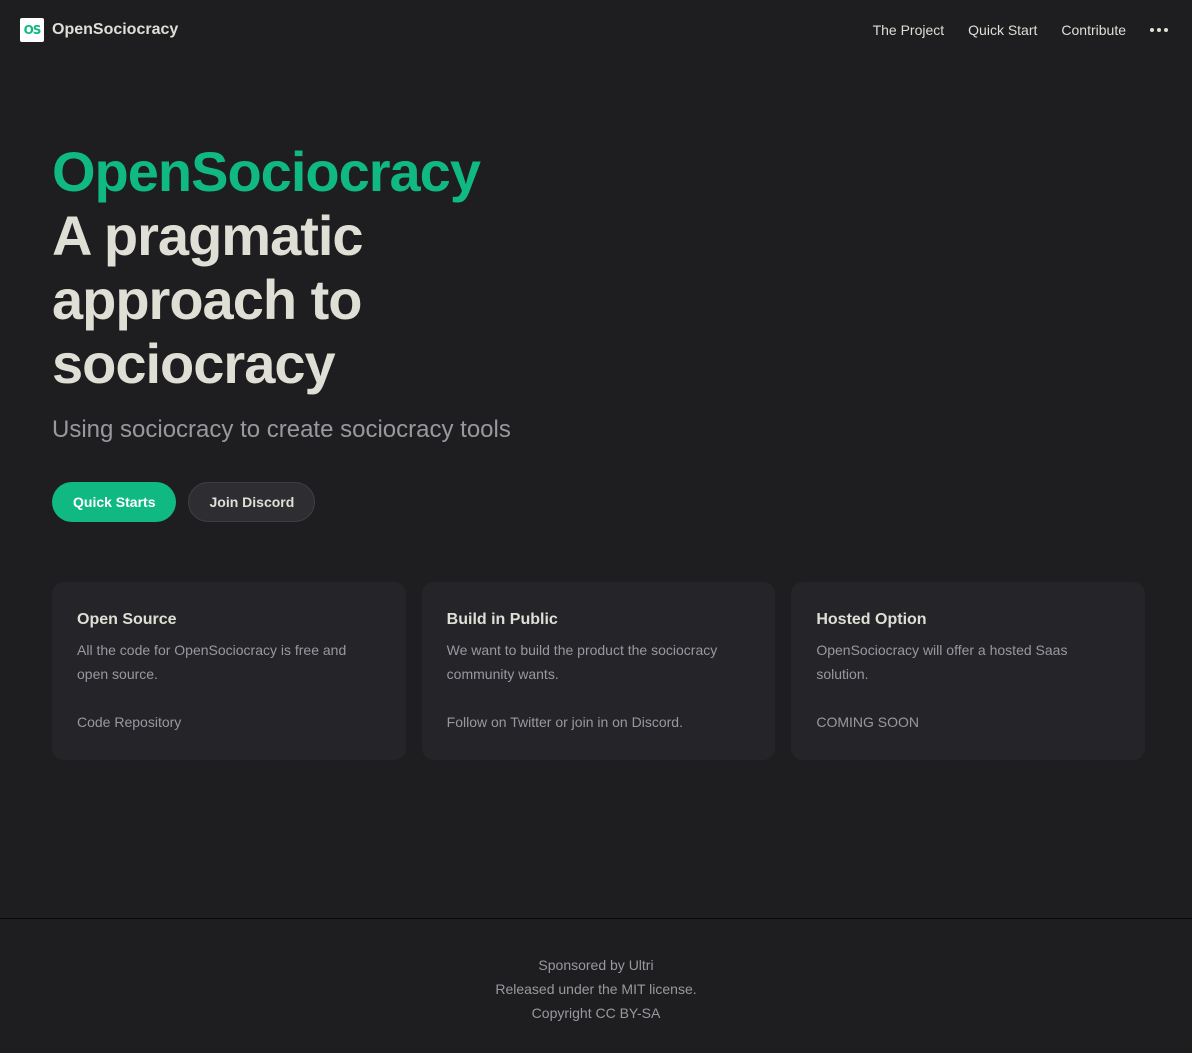  Describe the element at coordinates (252, 502) in the screenshot. I see `join-discord-button: Join Discord` at that location.